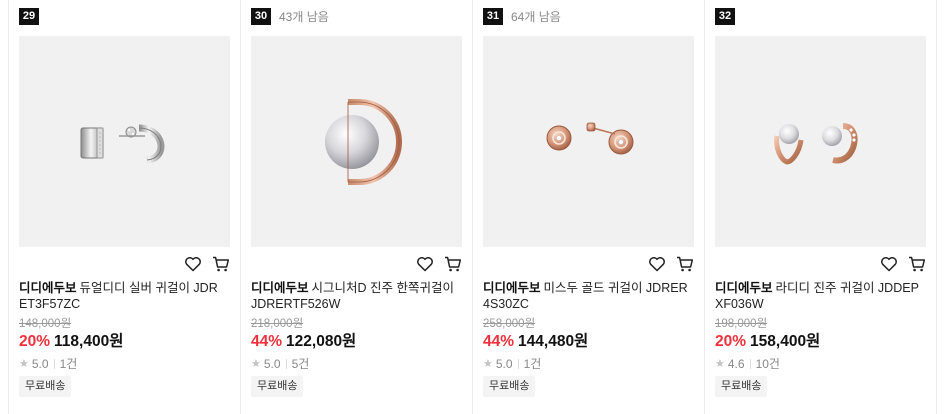 This screenshot has width=944, height=414. Describe the element at coordinates (353, 296) in the screenshot. I see `product-title: 디디에두보 시그니처D 진주 한쪽귀걸이 JDRERTF526W` at that location.